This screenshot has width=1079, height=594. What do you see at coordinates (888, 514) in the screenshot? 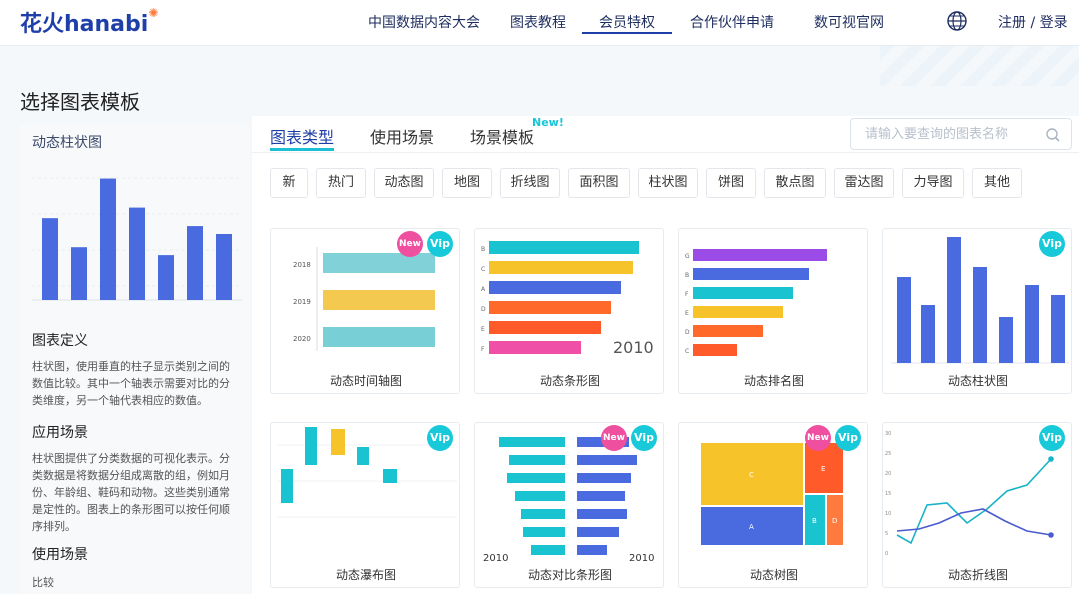
I see `line-tick-10: 10` at bounding box center [888, 514].